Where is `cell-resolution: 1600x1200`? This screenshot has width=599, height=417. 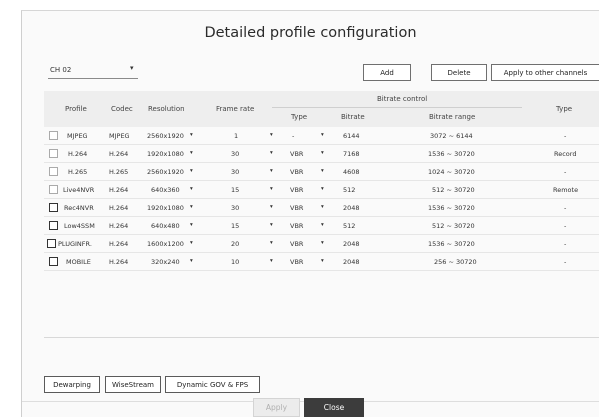
cell-resolution: 1600x1200 is located at coordinates (165, 244).